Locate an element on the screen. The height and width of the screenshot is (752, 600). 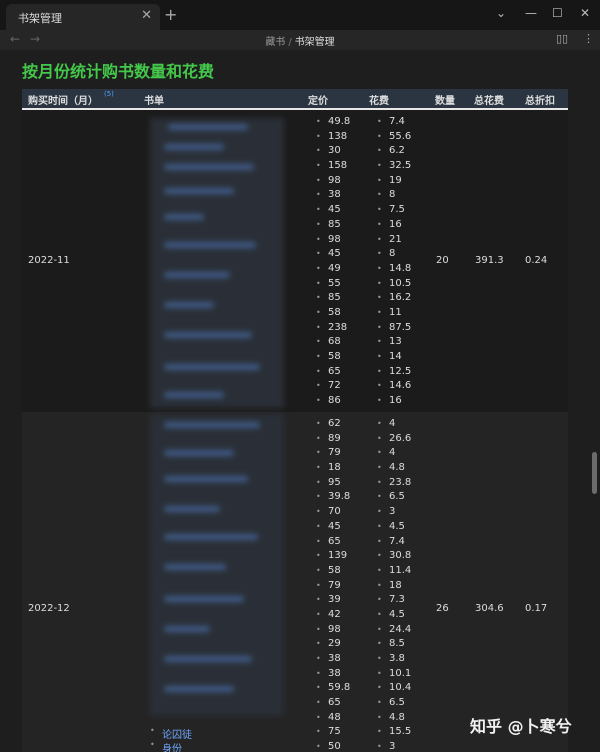
price-item: 49.8 is located at coordinates (333, 122).